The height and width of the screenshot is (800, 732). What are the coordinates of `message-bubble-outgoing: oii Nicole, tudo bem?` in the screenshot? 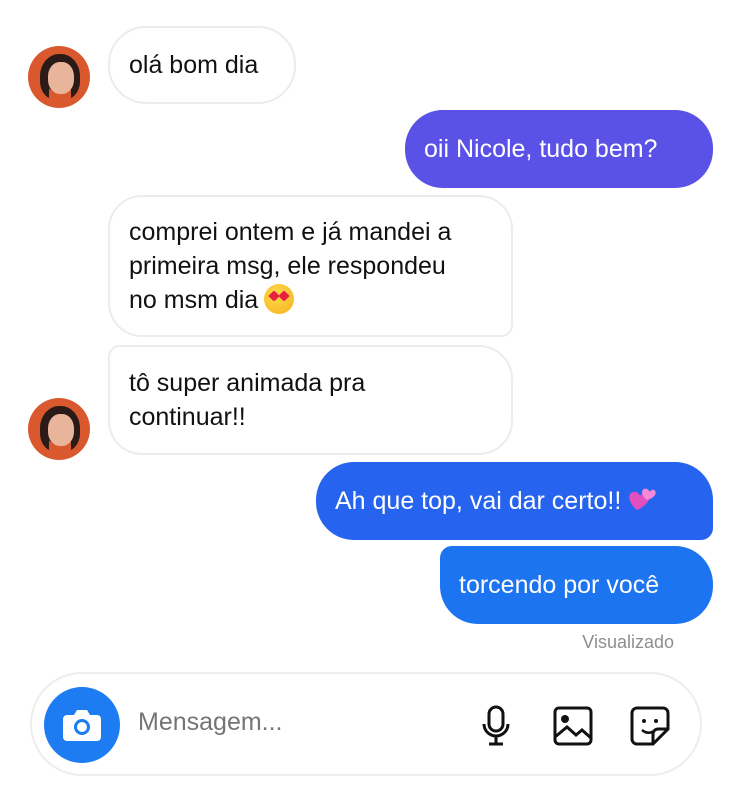 It's located at (559, 149).